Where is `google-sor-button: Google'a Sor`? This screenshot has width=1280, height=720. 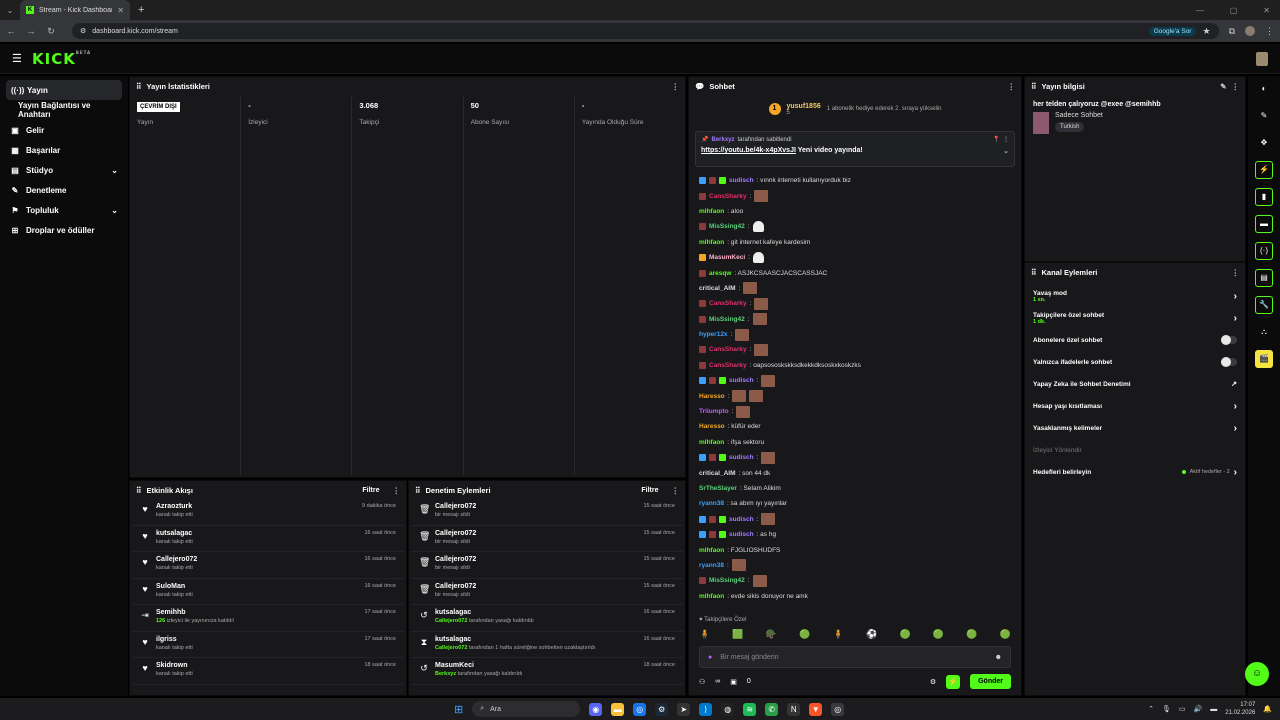 google-sor-button: Google'a Sor is located at coordinates (1172, 31).